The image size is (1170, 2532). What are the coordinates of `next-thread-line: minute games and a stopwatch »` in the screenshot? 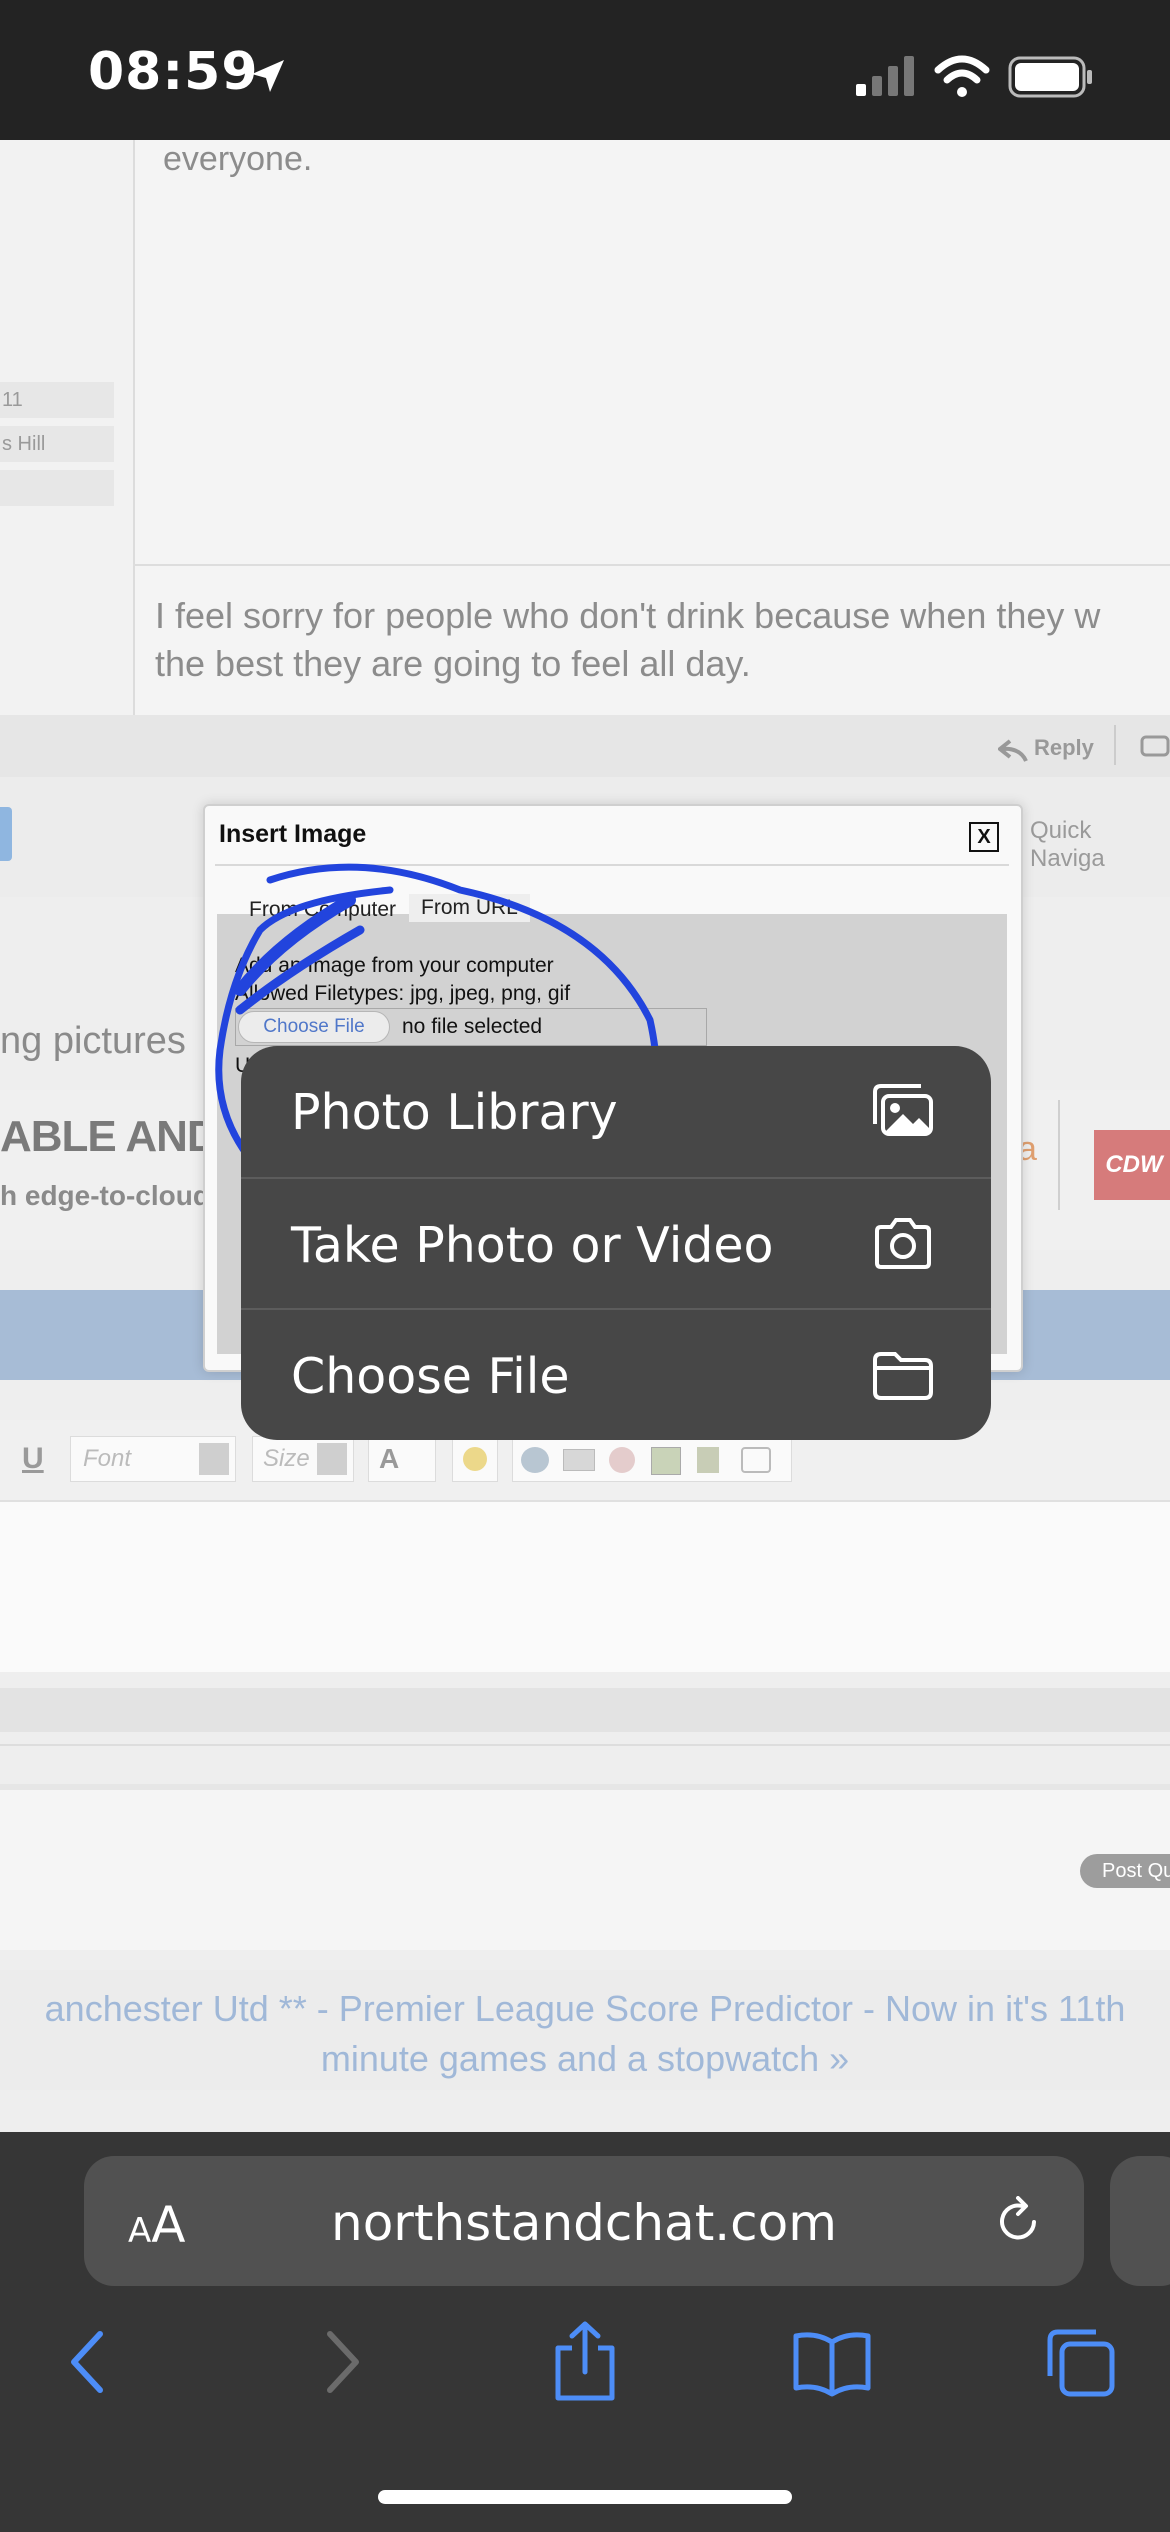 It's located at (585, 2058).